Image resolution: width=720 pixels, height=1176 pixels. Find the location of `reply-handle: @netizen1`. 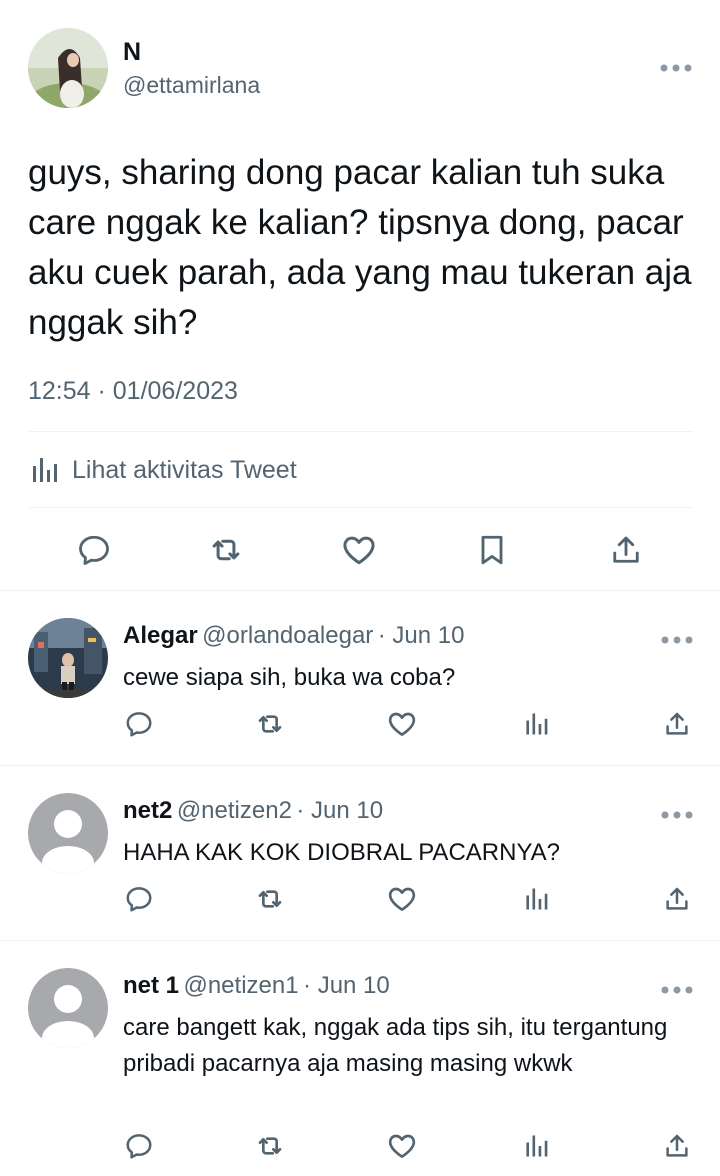

reply-handle: @netizen1 is located at coordinates (240, 985).